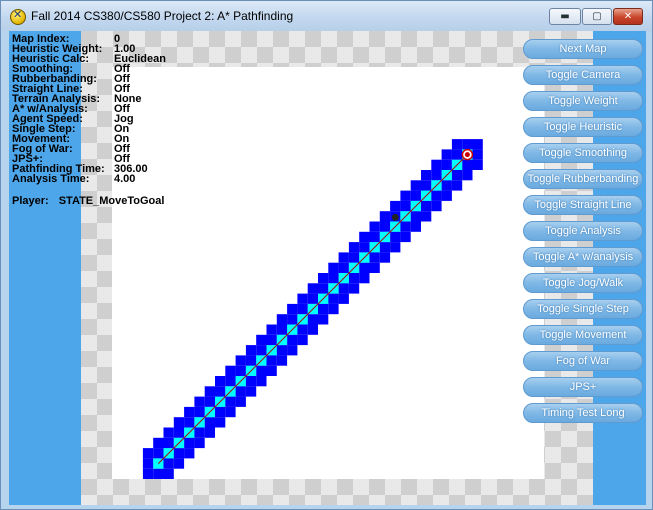 The width and height of the screenshot is (653, 510). I want to click on button-toggle-camera: Toggle Camera, so click(583, 75).